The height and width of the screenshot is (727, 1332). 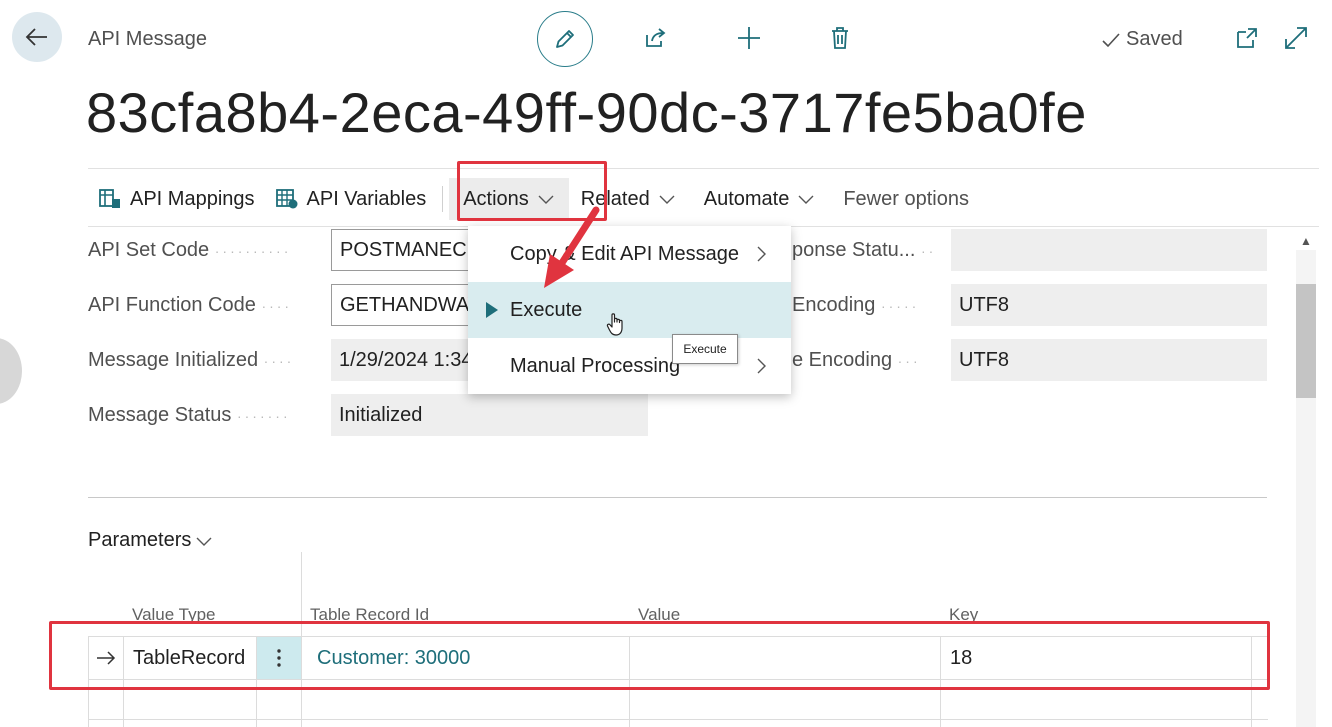 I want to click on menu-item-copy-edit-api-message: Copy & Edit API Message, so click(x=629, y=254).